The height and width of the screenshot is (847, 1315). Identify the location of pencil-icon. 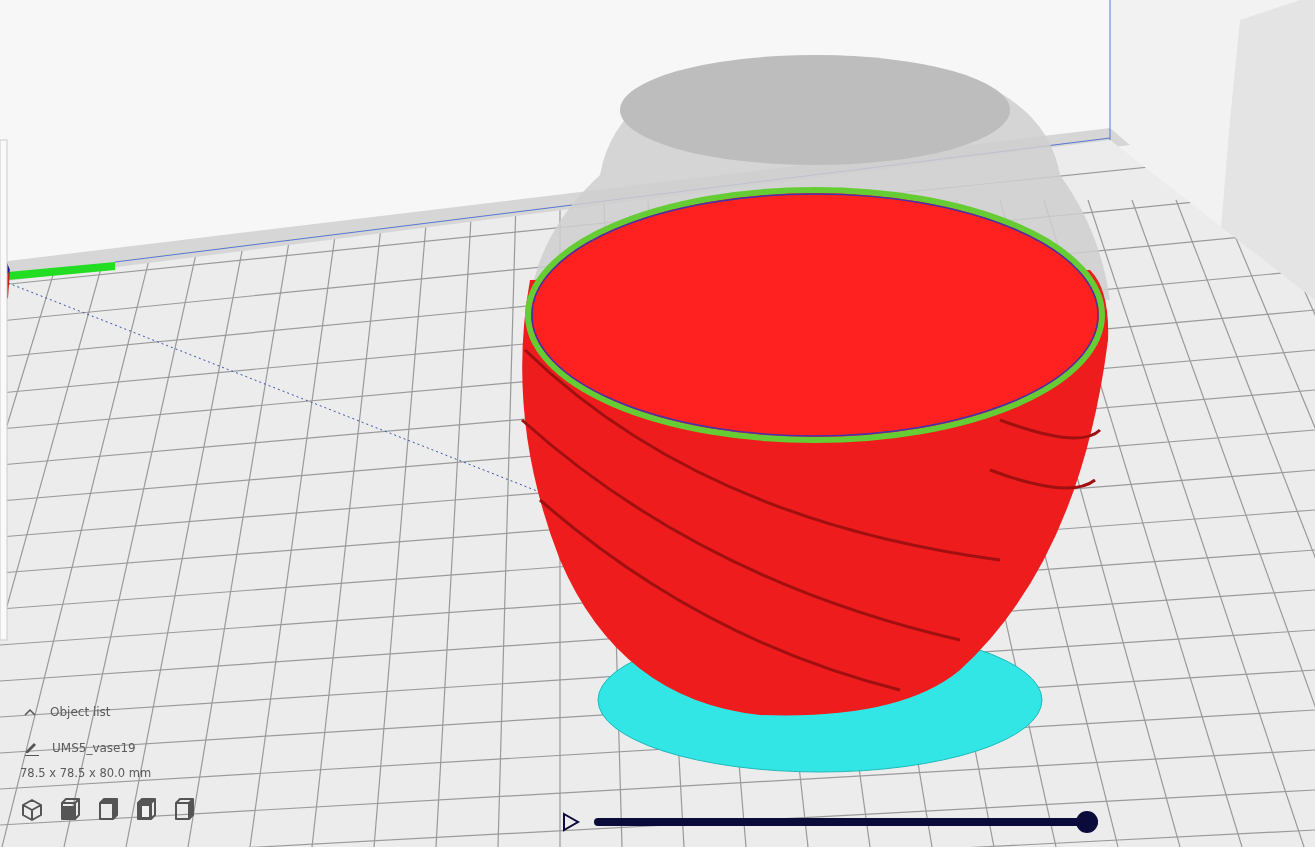
(32, 748).